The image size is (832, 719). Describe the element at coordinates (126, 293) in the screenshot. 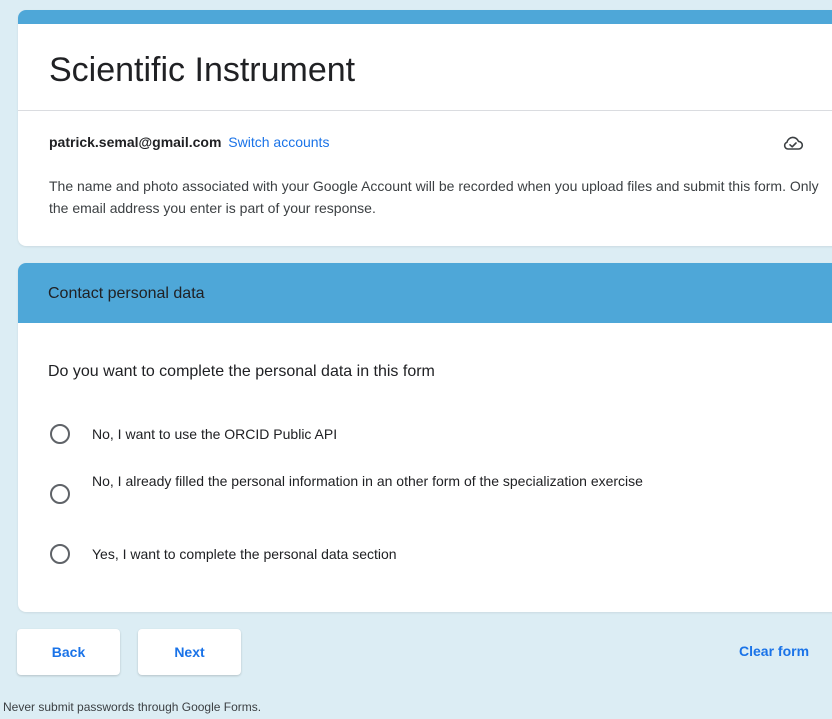

I see `section-title: Contact personal data` at that location.